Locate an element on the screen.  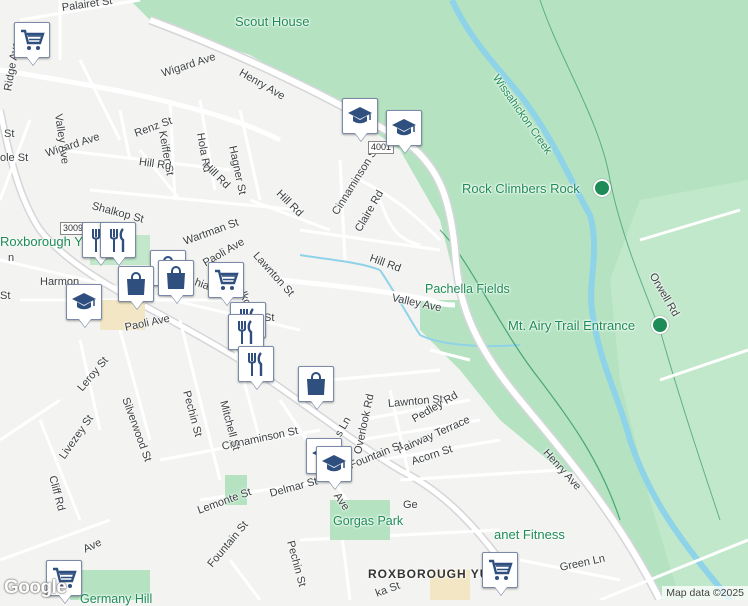
trail-marker-icon is located at coordinates (660, 325).